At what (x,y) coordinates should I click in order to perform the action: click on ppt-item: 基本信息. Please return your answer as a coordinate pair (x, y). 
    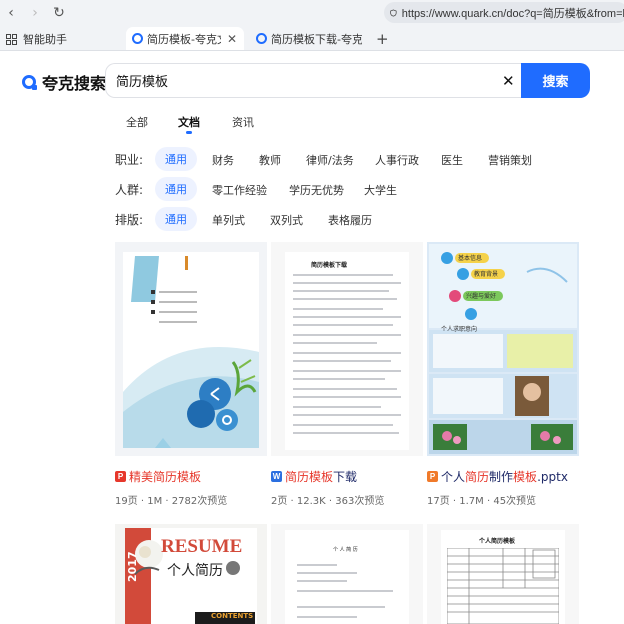
    Looking at the image, I should click on (470, 258).